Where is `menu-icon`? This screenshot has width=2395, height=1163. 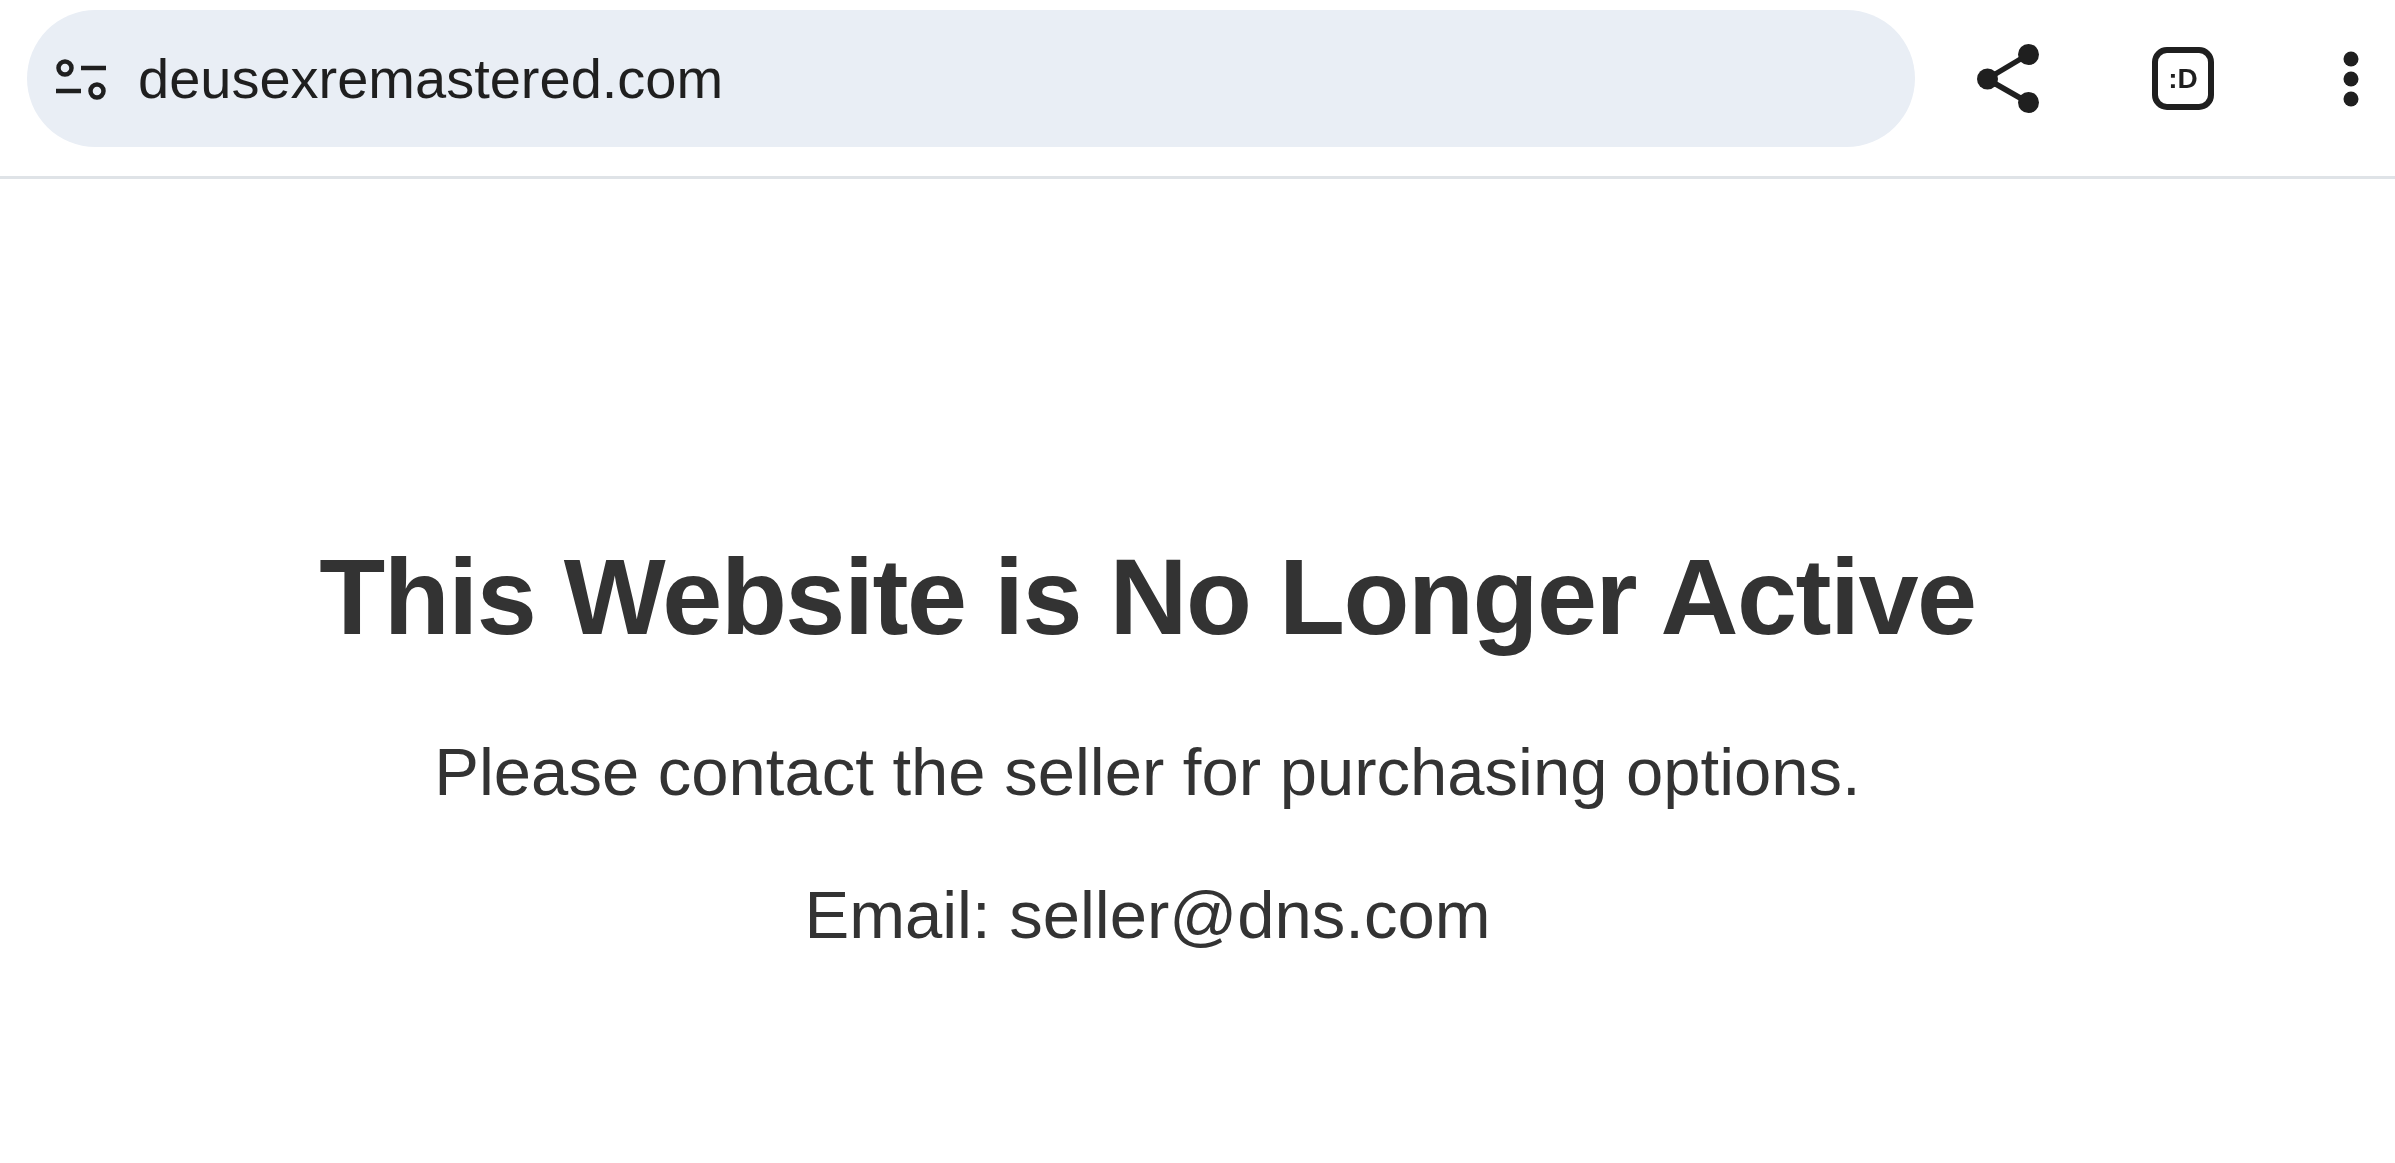 menu-icon is located at coordinates (2351, 78).